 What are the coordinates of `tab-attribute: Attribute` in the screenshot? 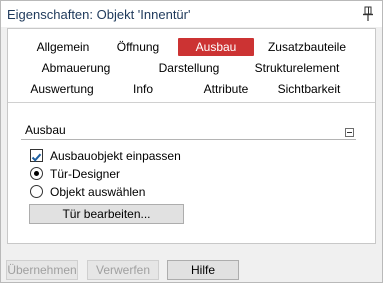 It's located at (226, 89).